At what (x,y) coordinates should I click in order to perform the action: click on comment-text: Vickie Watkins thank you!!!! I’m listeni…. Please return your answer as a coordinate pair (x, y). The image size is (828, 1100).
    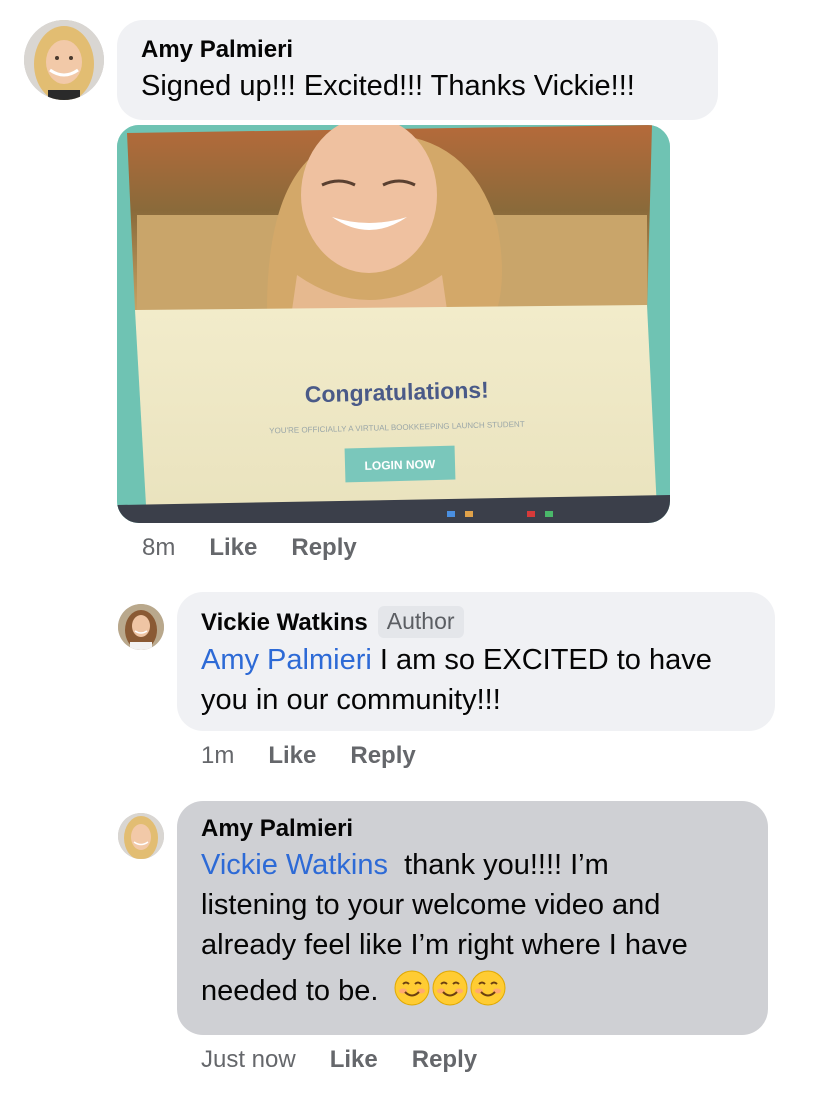
    Looking at the image, I should click on (444, 928).